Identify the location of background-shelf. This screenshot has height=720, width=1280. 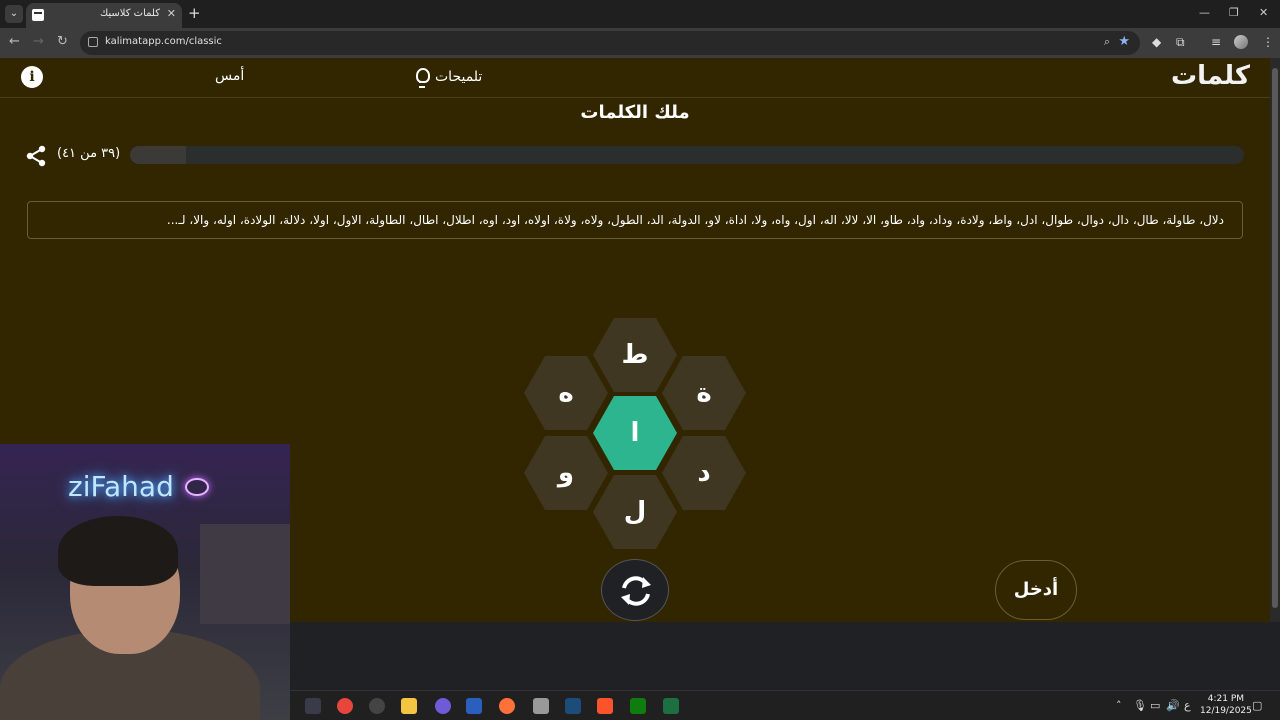
(245, 574).